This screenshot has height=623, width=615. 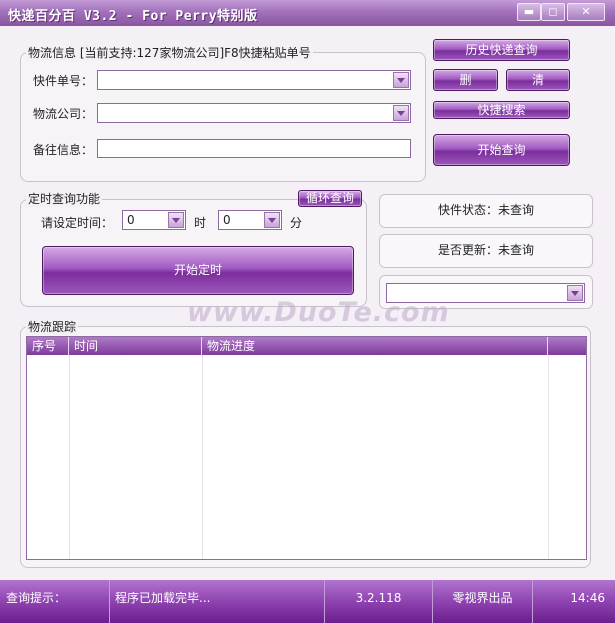 What do you see at coordinates (375, 346) in the screenshot?
I see `column-header-progress: 物流进度` at bounding box center [375, 346].